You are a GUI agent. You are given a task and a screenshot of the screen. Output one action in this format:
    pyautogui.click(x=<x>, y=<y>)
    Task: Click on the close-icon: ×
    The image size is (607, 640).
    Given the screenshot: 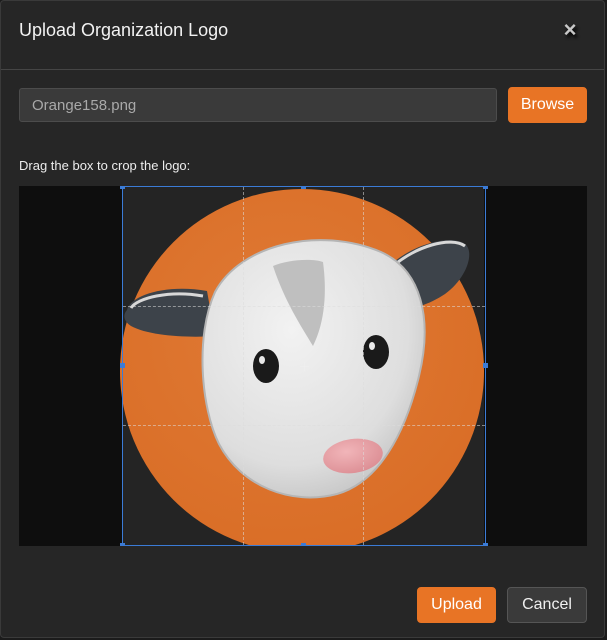 What is the action you would take?
    pyautogui.click(x=570, y=29)
    